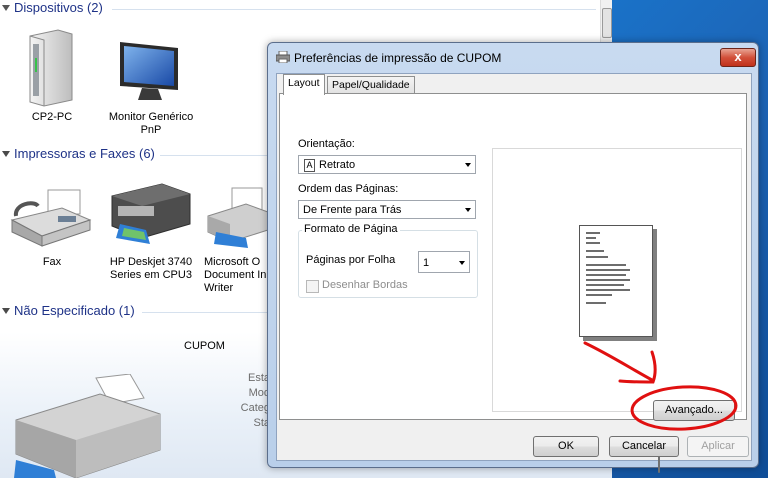  Describe the element at coordinates (149, 71) in the screenshot. I see `monitor-icon` at that location.